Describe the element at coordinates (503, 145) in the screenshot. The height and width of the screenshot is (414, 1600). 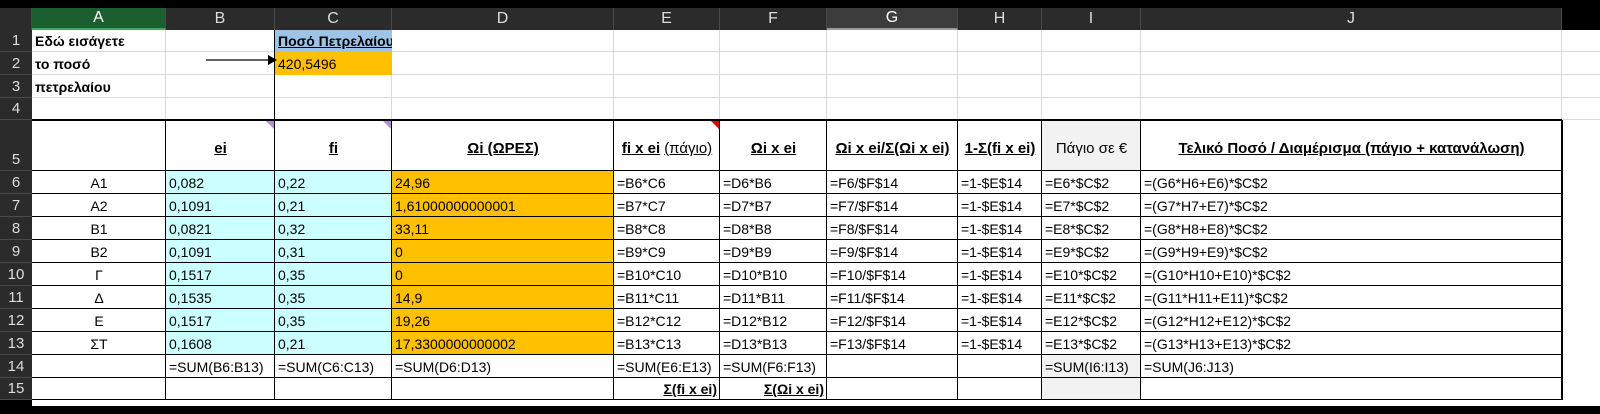
I see `header-hours: Ωi (ΩΡΕΣ)` at that location.